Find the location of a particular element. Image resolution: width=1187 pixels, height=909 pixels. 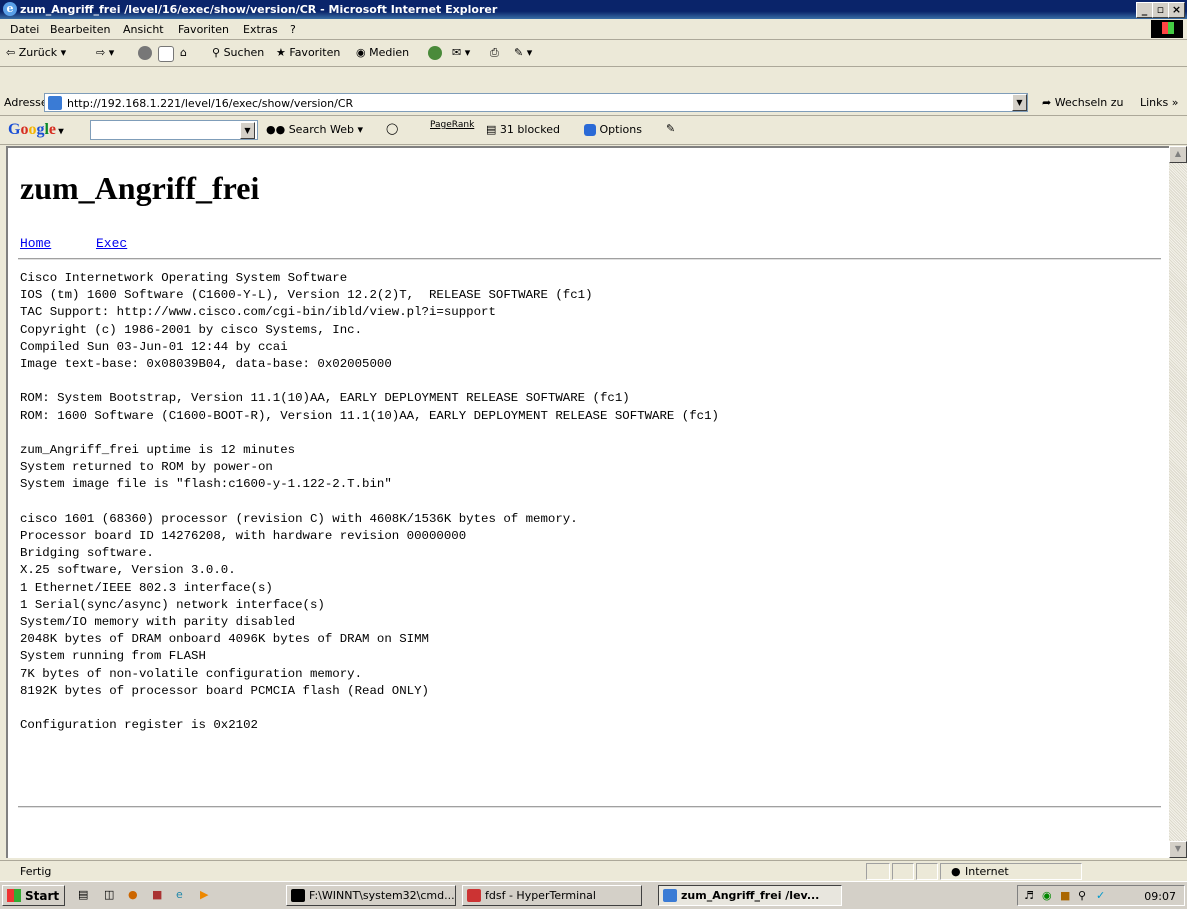

google-logo: Google ▾ is located at coordinates (36, 130).